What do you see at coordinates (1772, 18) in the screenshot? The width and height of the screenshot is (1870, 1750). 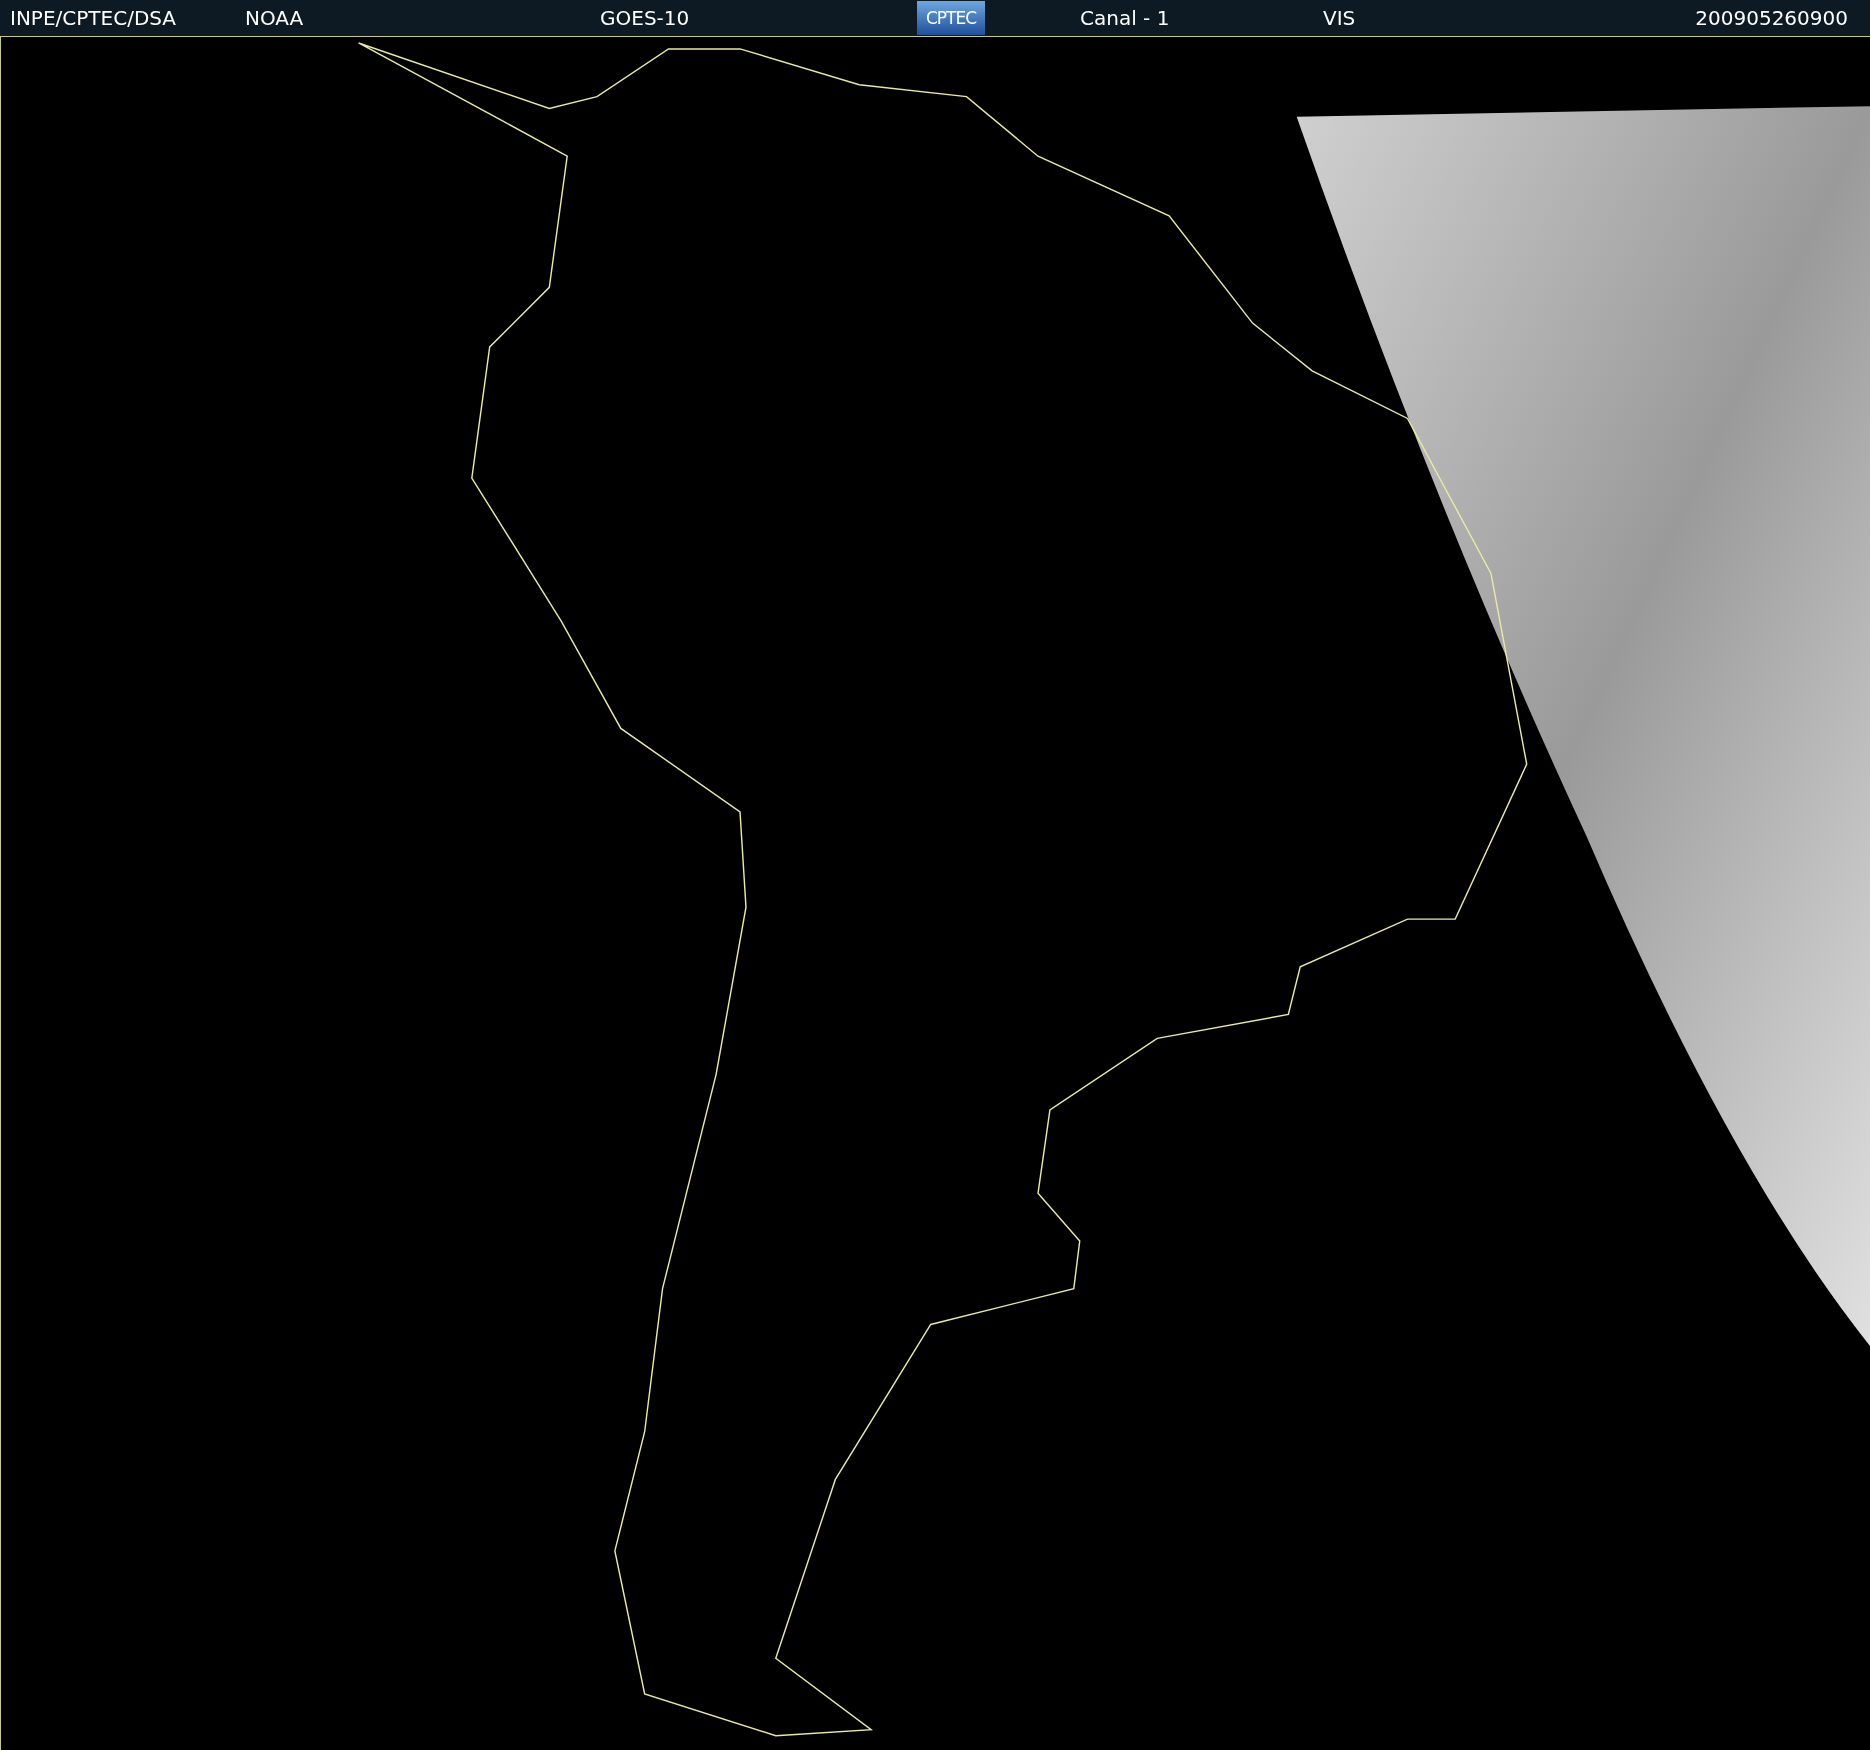 I see `timestamp-label: 200905260900` at bounding box center [1772, 18].